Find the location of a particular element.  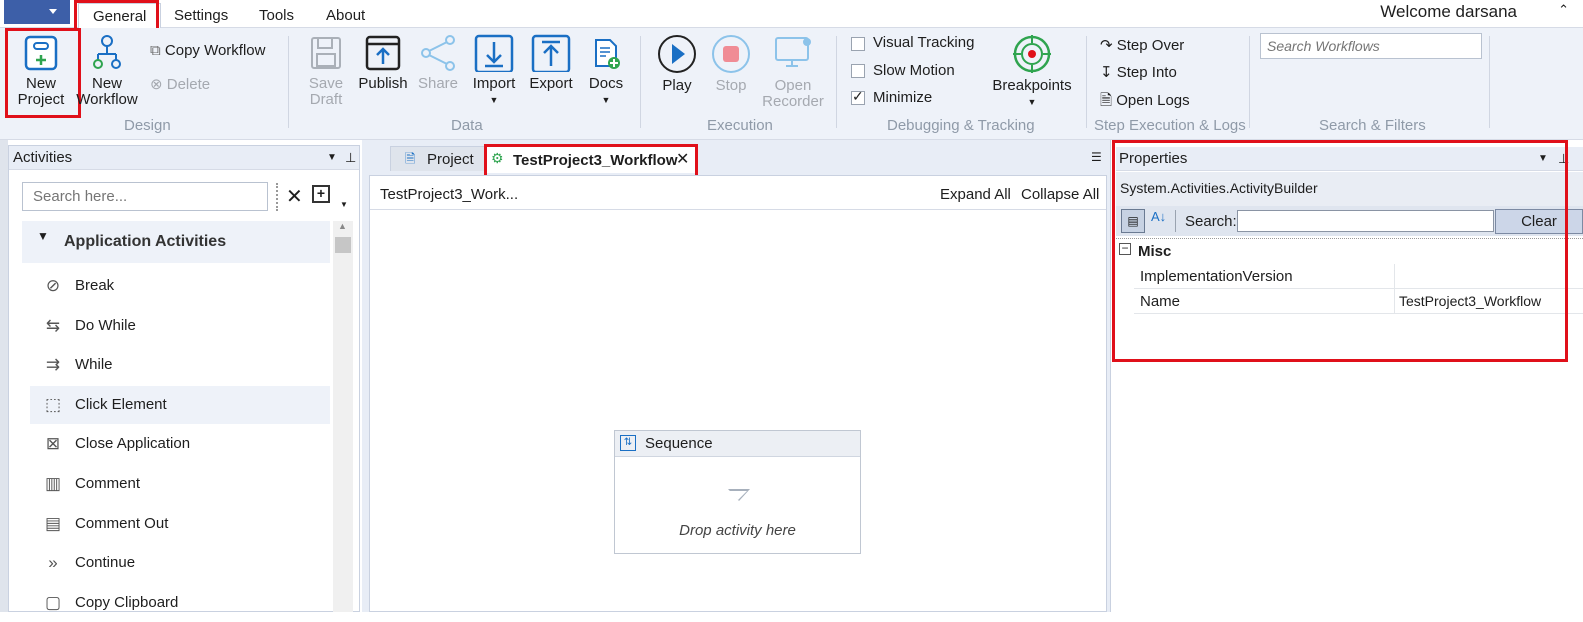

scroll-up-icon: ▲ is located at coordinates (342, 226).